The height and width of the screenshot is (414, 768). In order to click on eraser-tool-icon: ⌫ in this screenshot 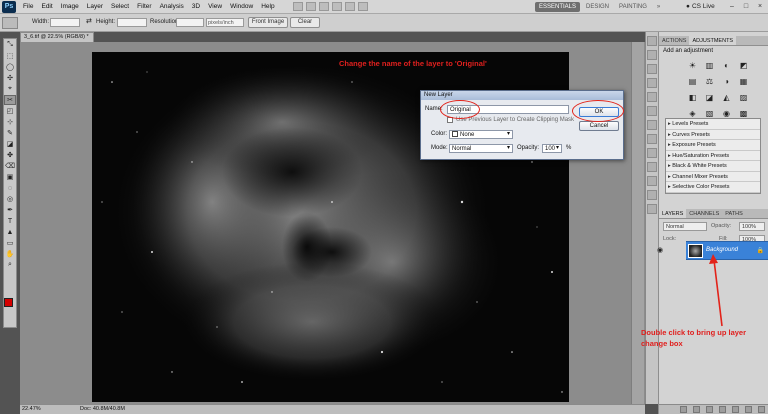, I will do `click(10, 166)`.